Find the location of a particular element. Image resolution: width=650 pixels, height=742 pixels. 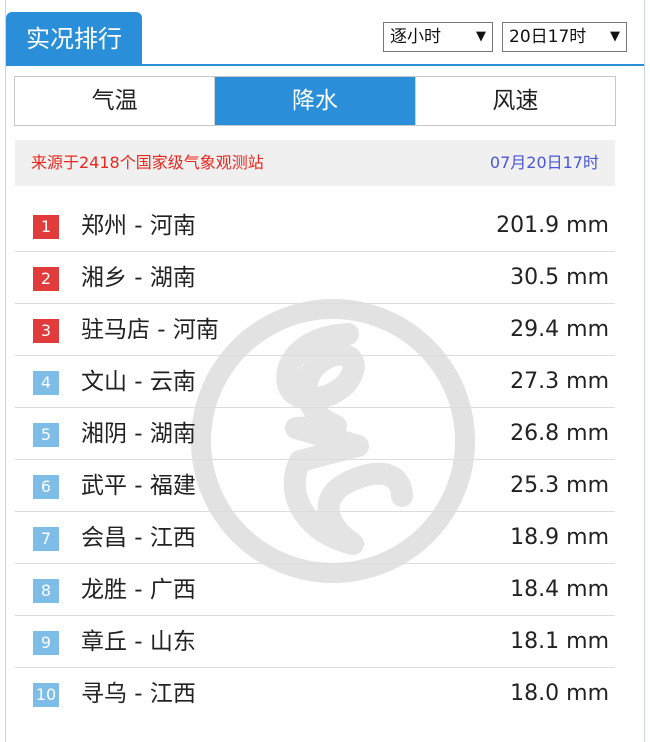

time-select-value: 20日17时 is located at coordinates (548, 37).